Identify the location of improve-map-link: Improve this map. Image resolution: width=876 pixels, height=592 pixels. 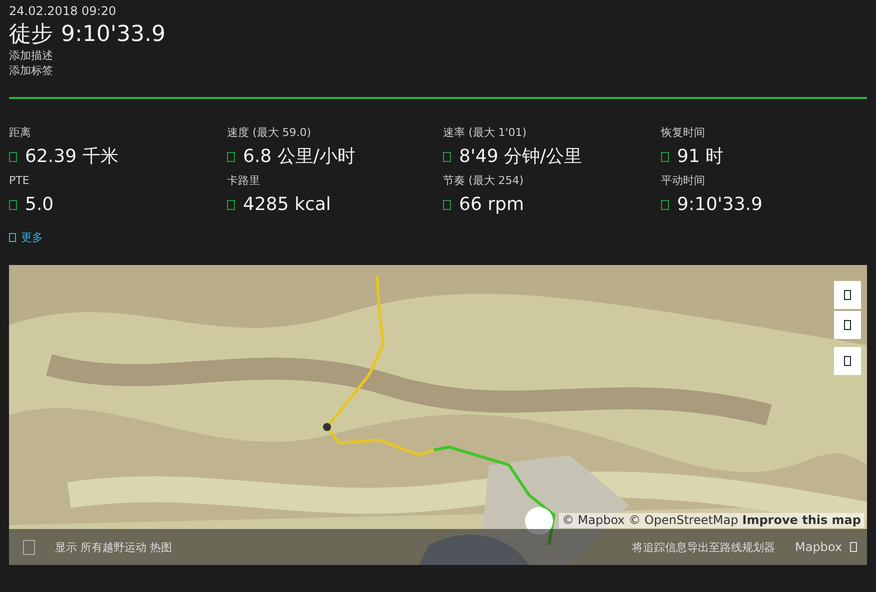
(801, 520).